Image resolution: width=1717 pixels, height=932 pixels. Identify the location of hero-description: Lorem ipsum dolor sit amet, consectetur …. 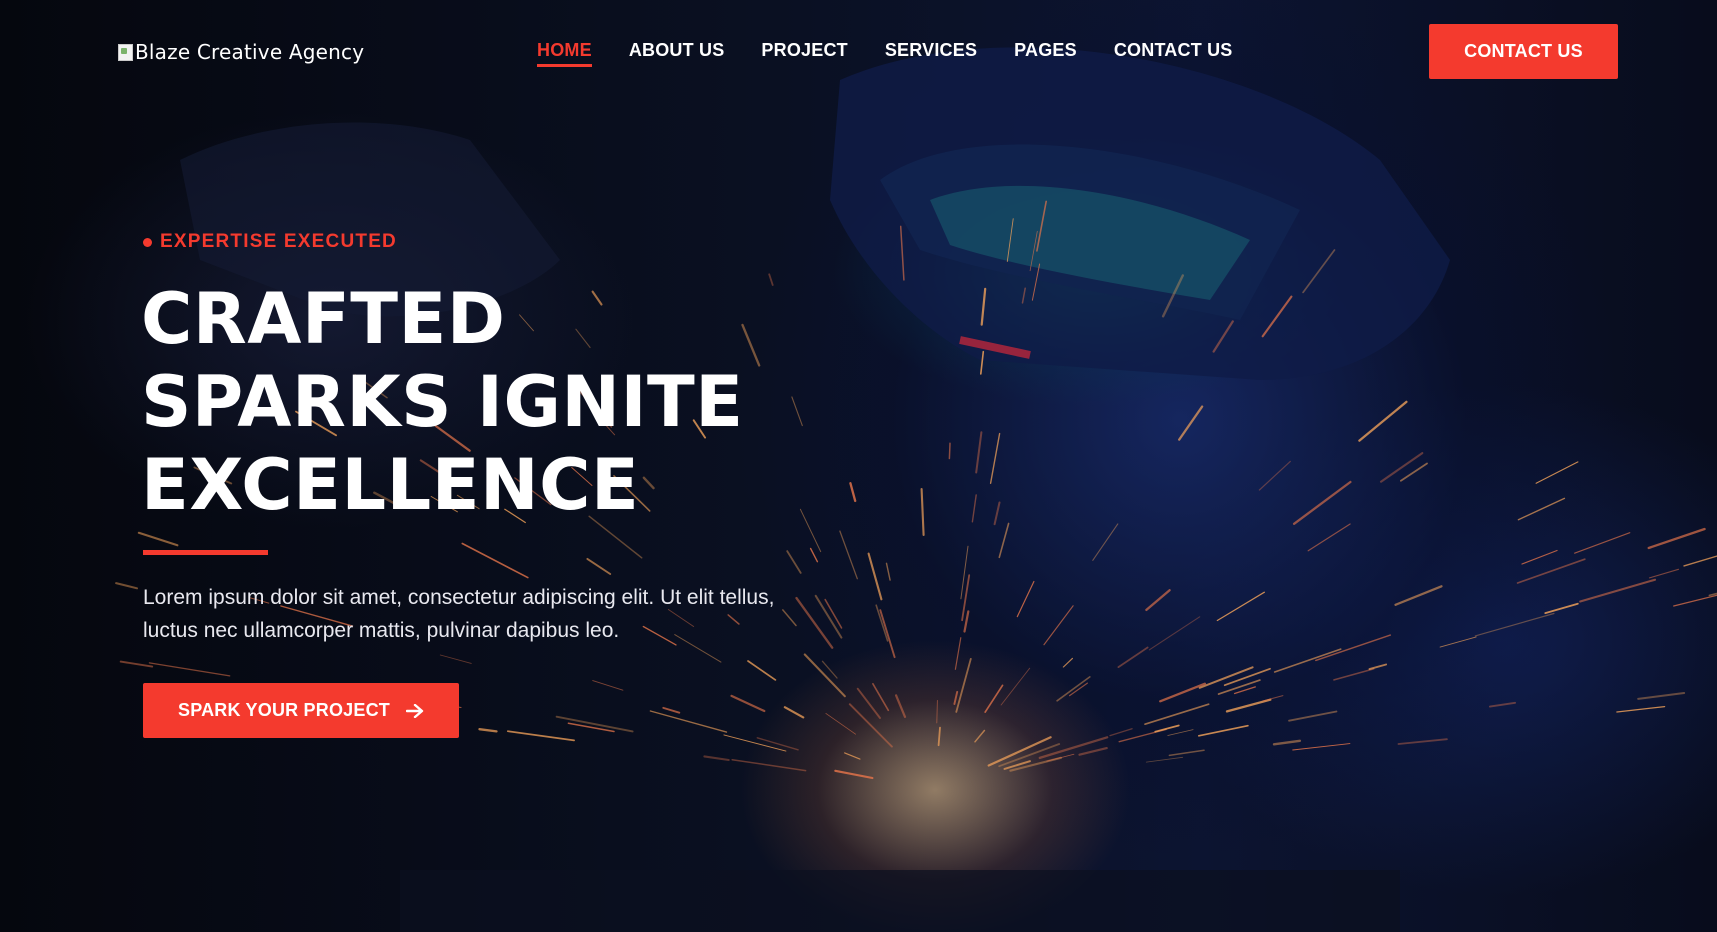
(459, 614).